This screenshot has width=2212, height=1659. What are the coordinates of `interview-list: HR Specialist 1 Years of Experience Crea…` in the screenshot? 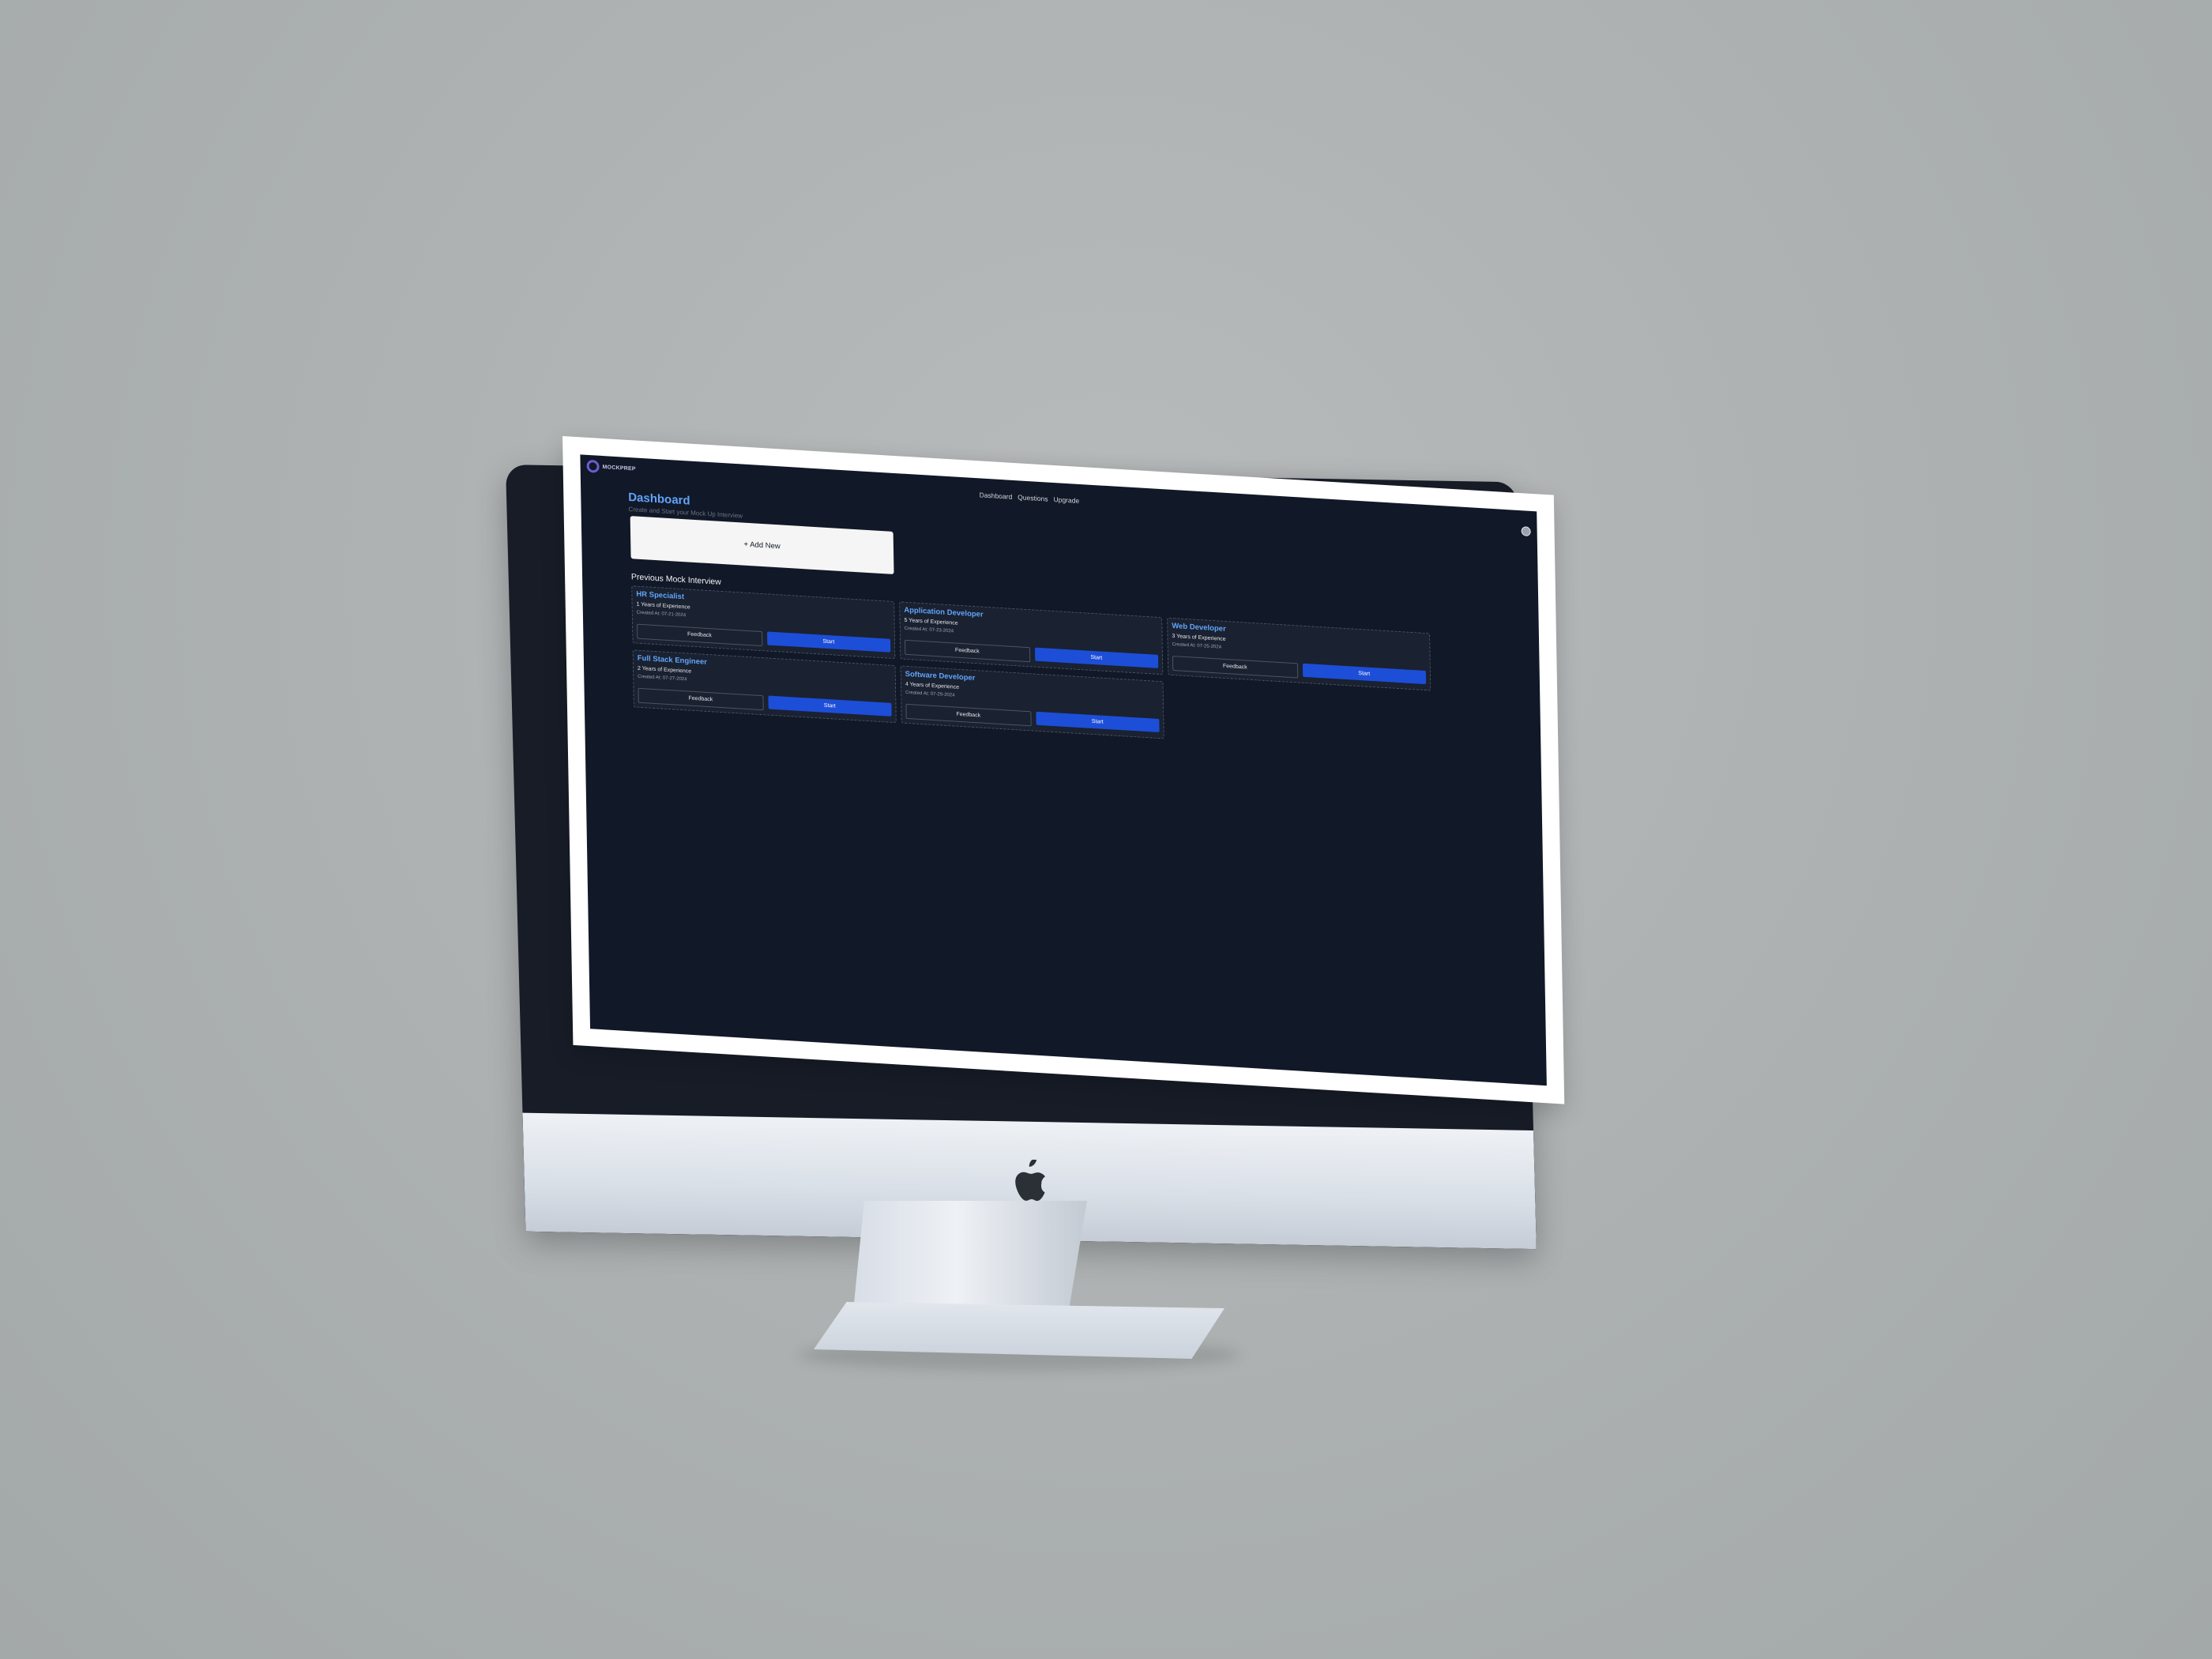 It's located at (1035, 670).